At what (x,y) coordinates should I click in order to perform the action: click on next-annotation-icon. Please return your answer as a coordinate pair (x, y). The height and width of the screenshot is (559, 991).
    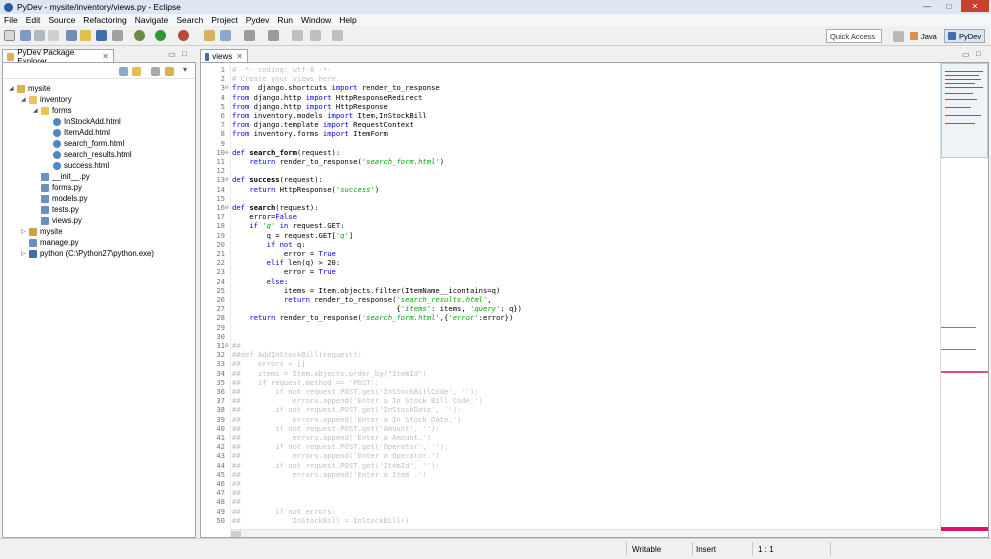
    Looking at the image, I should click on (249, 35).